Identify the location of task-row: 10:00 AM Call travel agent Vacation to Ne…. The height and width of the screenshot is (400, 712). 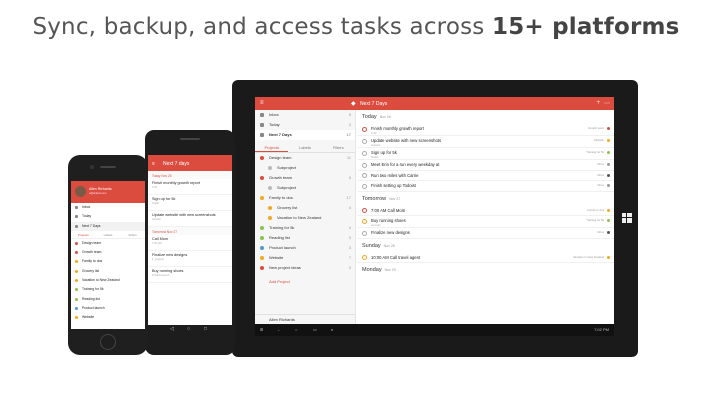
(486, 258).